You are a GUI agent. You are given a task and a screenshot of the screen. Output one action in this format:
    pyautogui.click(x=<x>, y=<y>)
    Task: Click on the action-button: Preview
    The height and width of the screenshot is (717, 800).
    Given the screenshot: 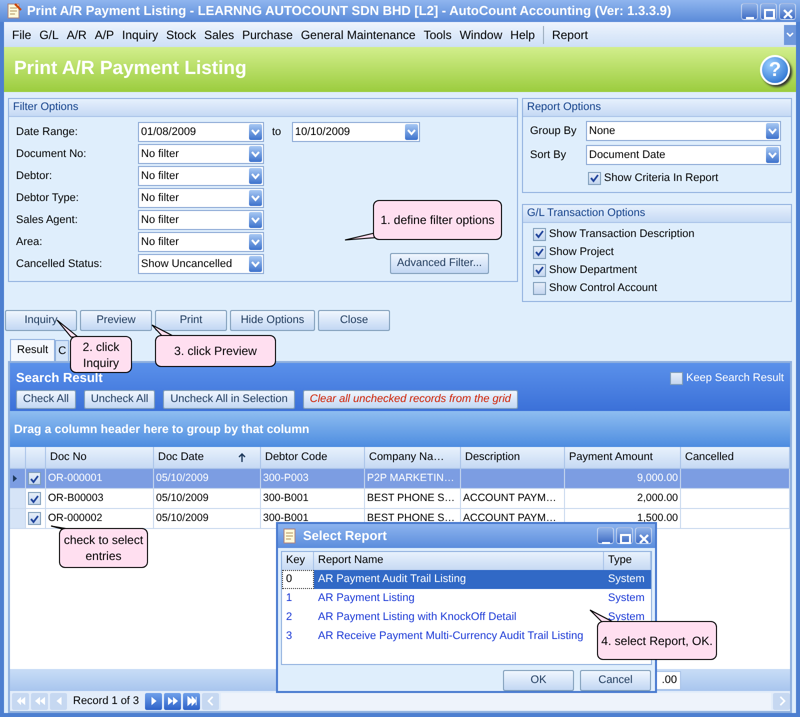 What is the action you would take?
    pyautogui.click(x=116, y=320)
    